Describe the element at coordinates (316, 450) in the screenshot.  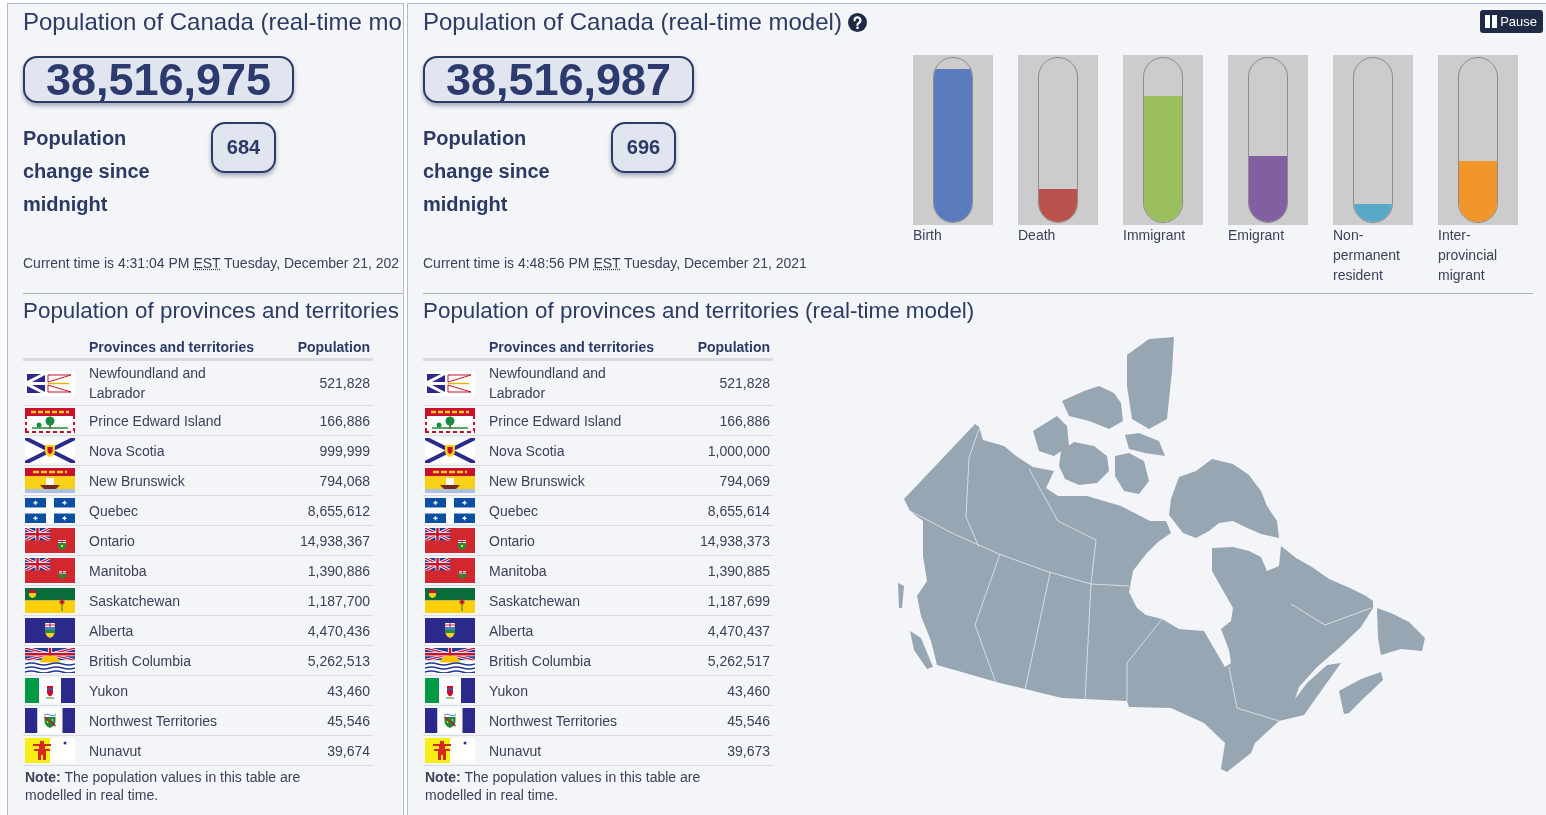
I see `table-cell: 999,999` at that location.